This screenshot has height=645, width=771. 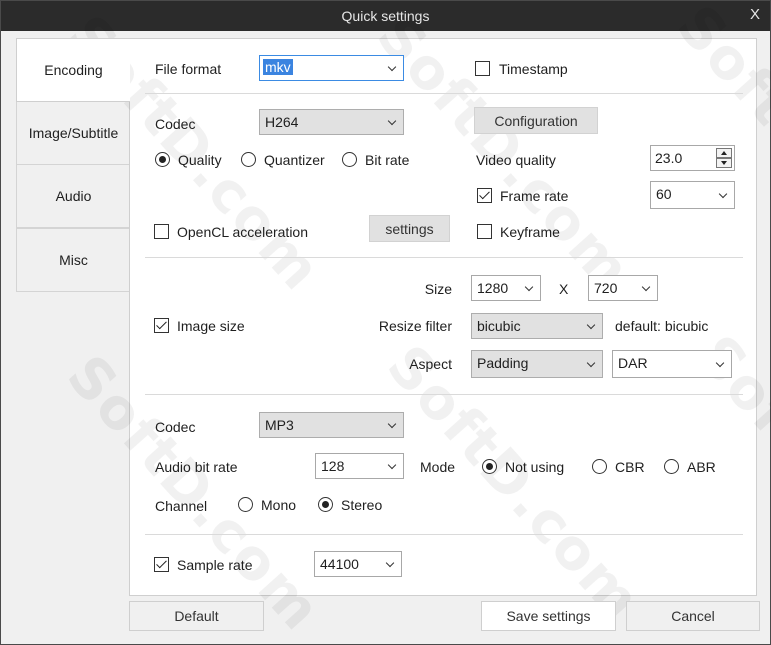 I want to click on sample-rate-label: Sample rate, so click(x=215, y=565).